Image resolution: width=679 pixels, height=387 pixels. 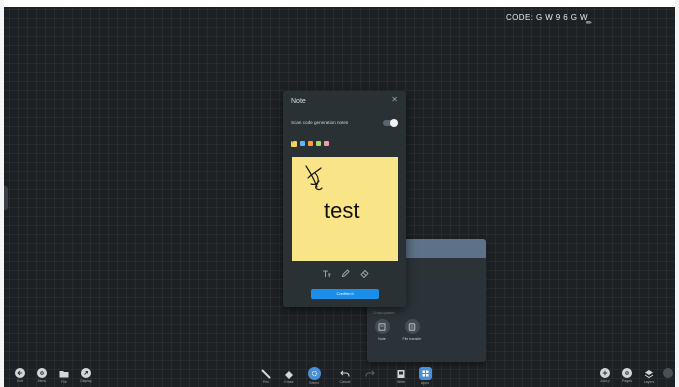 I want to click on apps-icon, so click(x=425, y=373).